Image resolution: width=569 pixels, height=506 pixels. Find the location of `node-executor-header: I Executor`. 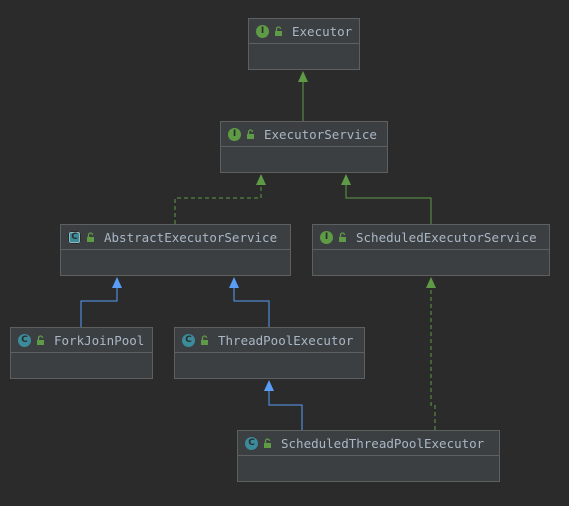

node-executor-header: I Executor is located at coordinates (304, 31).